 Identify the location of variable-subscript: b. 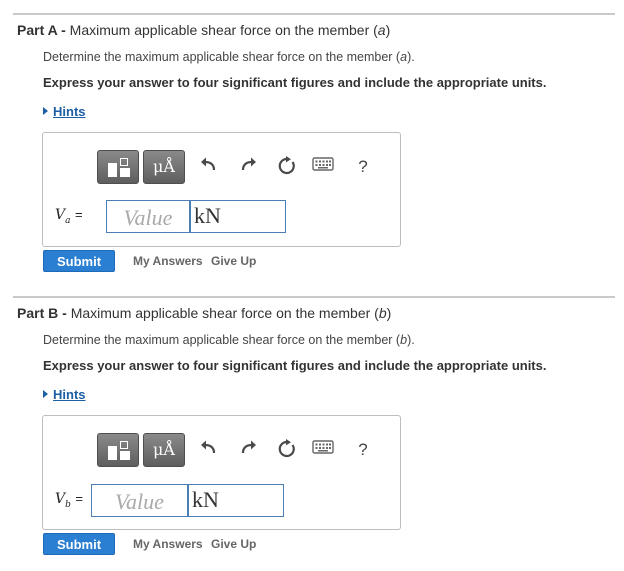
(68, 504).